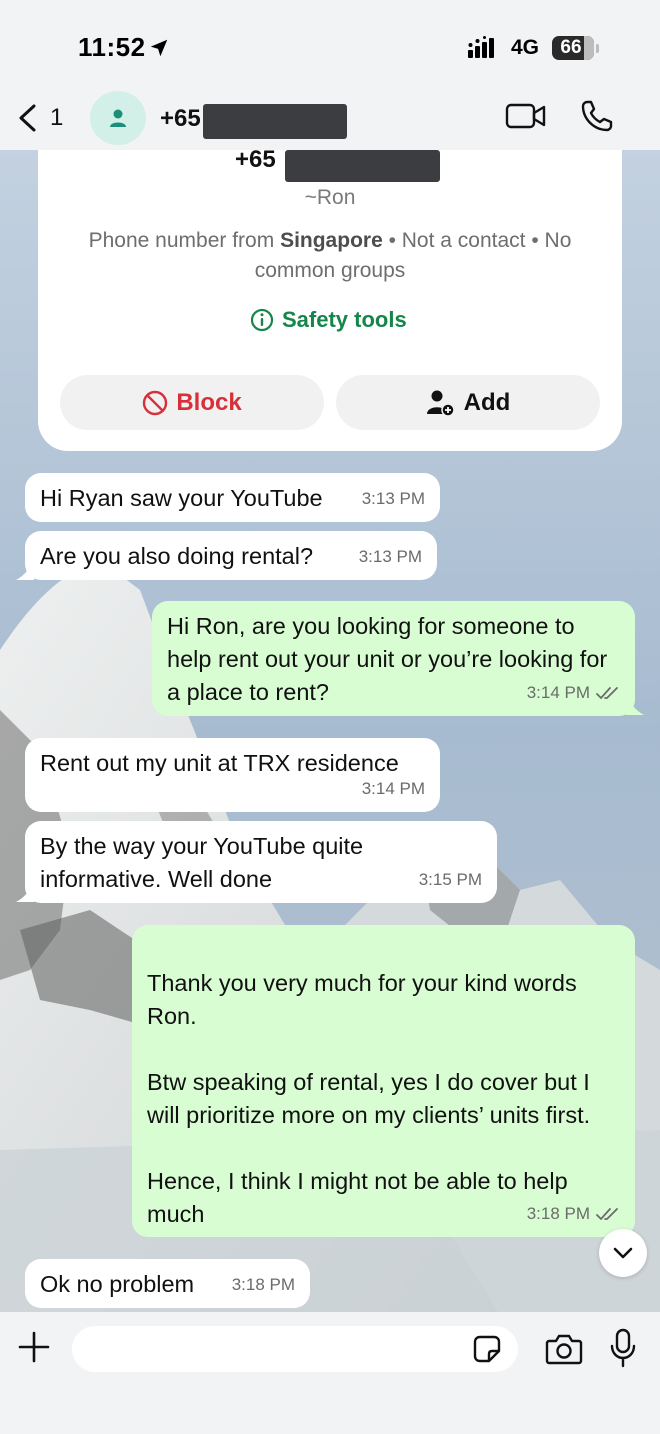  Describe the element at coordinates (330, 46) in the screenshot. I see `status-bar: 11:52 4G 66` at that location.